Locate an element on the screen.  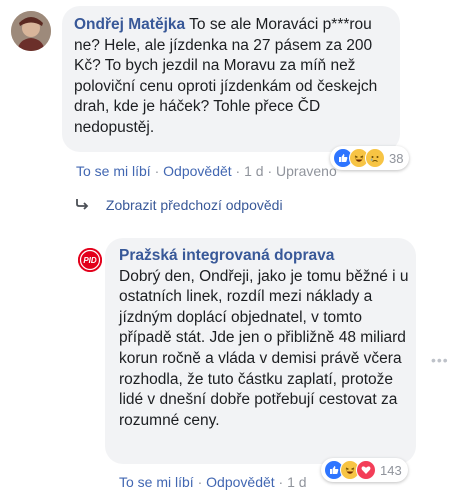
love-icon is located at coordinates (366, 470).